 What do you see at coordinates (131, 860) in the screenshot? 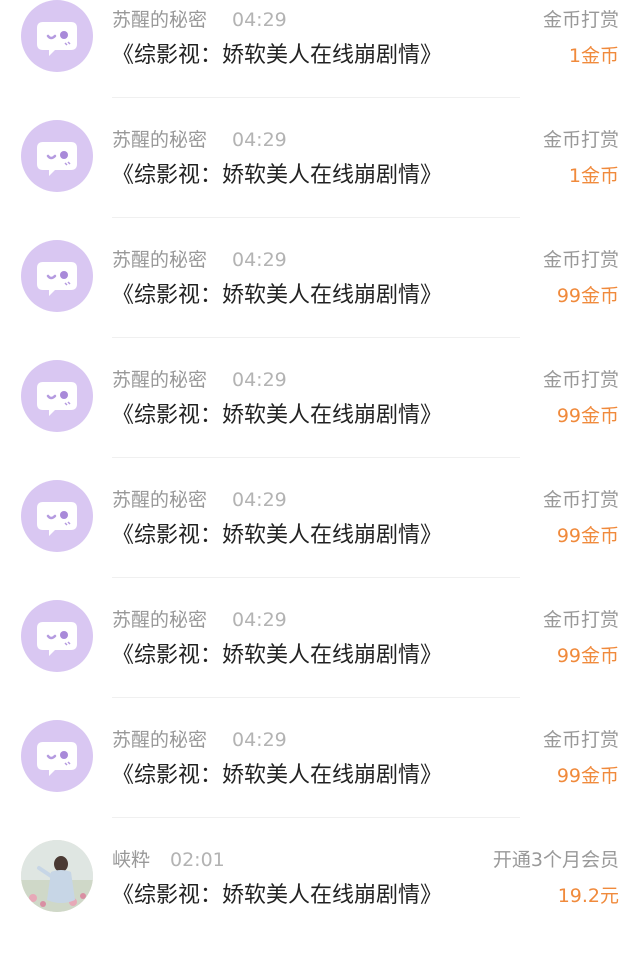
I see `sender-name: 峡粋` at bounding box center [131, 860].